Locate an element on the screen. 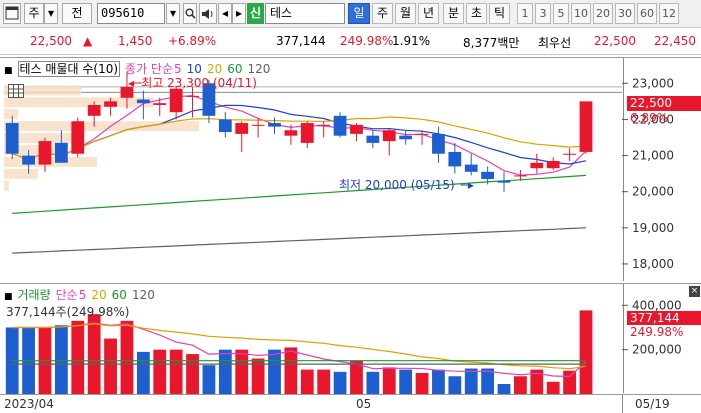 The image size is (701, 413). chart-type-menu-label: 주 is located at coordinates (34, 13).